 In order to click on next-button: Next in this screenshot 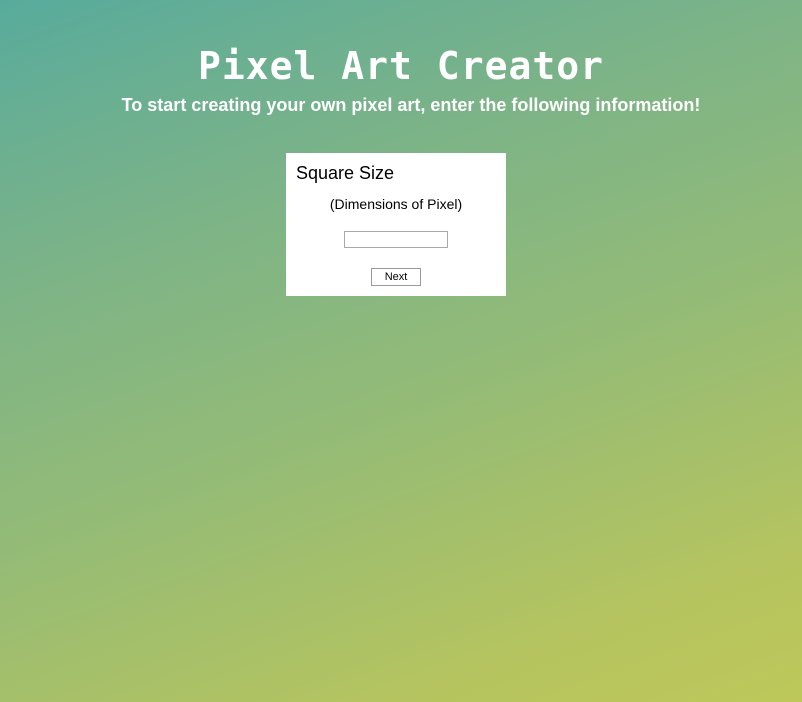, I will do `click(396, 277)`.